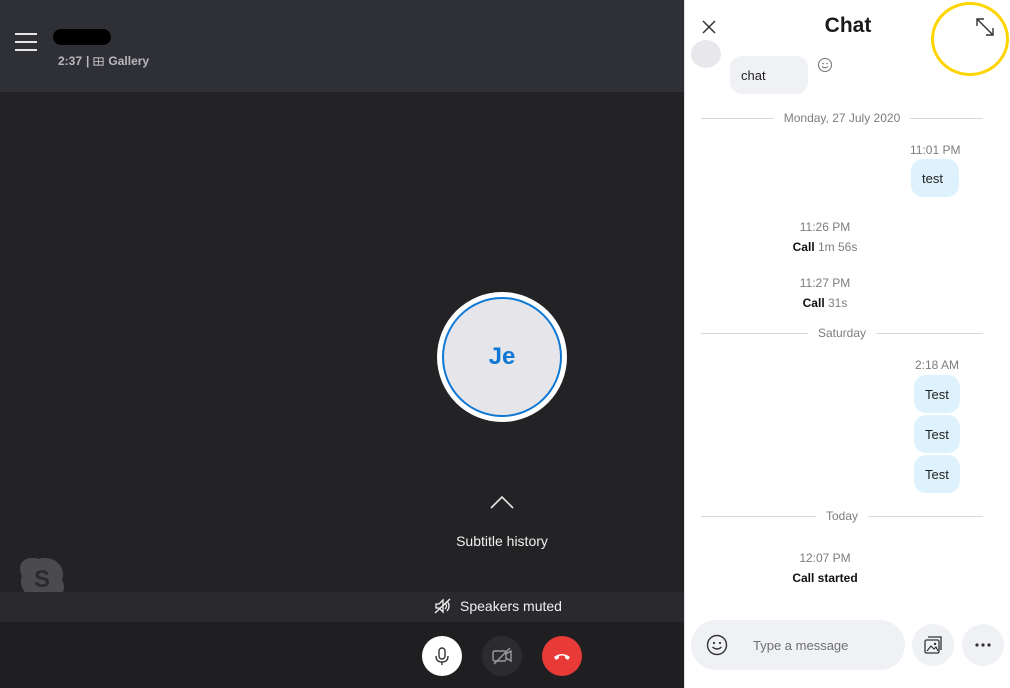 Image resolution: width=1010 pixels, height=688 pixels. Describe the element at coordinates (932, 178) in the screenshot. I see `message-text: test` at that location.